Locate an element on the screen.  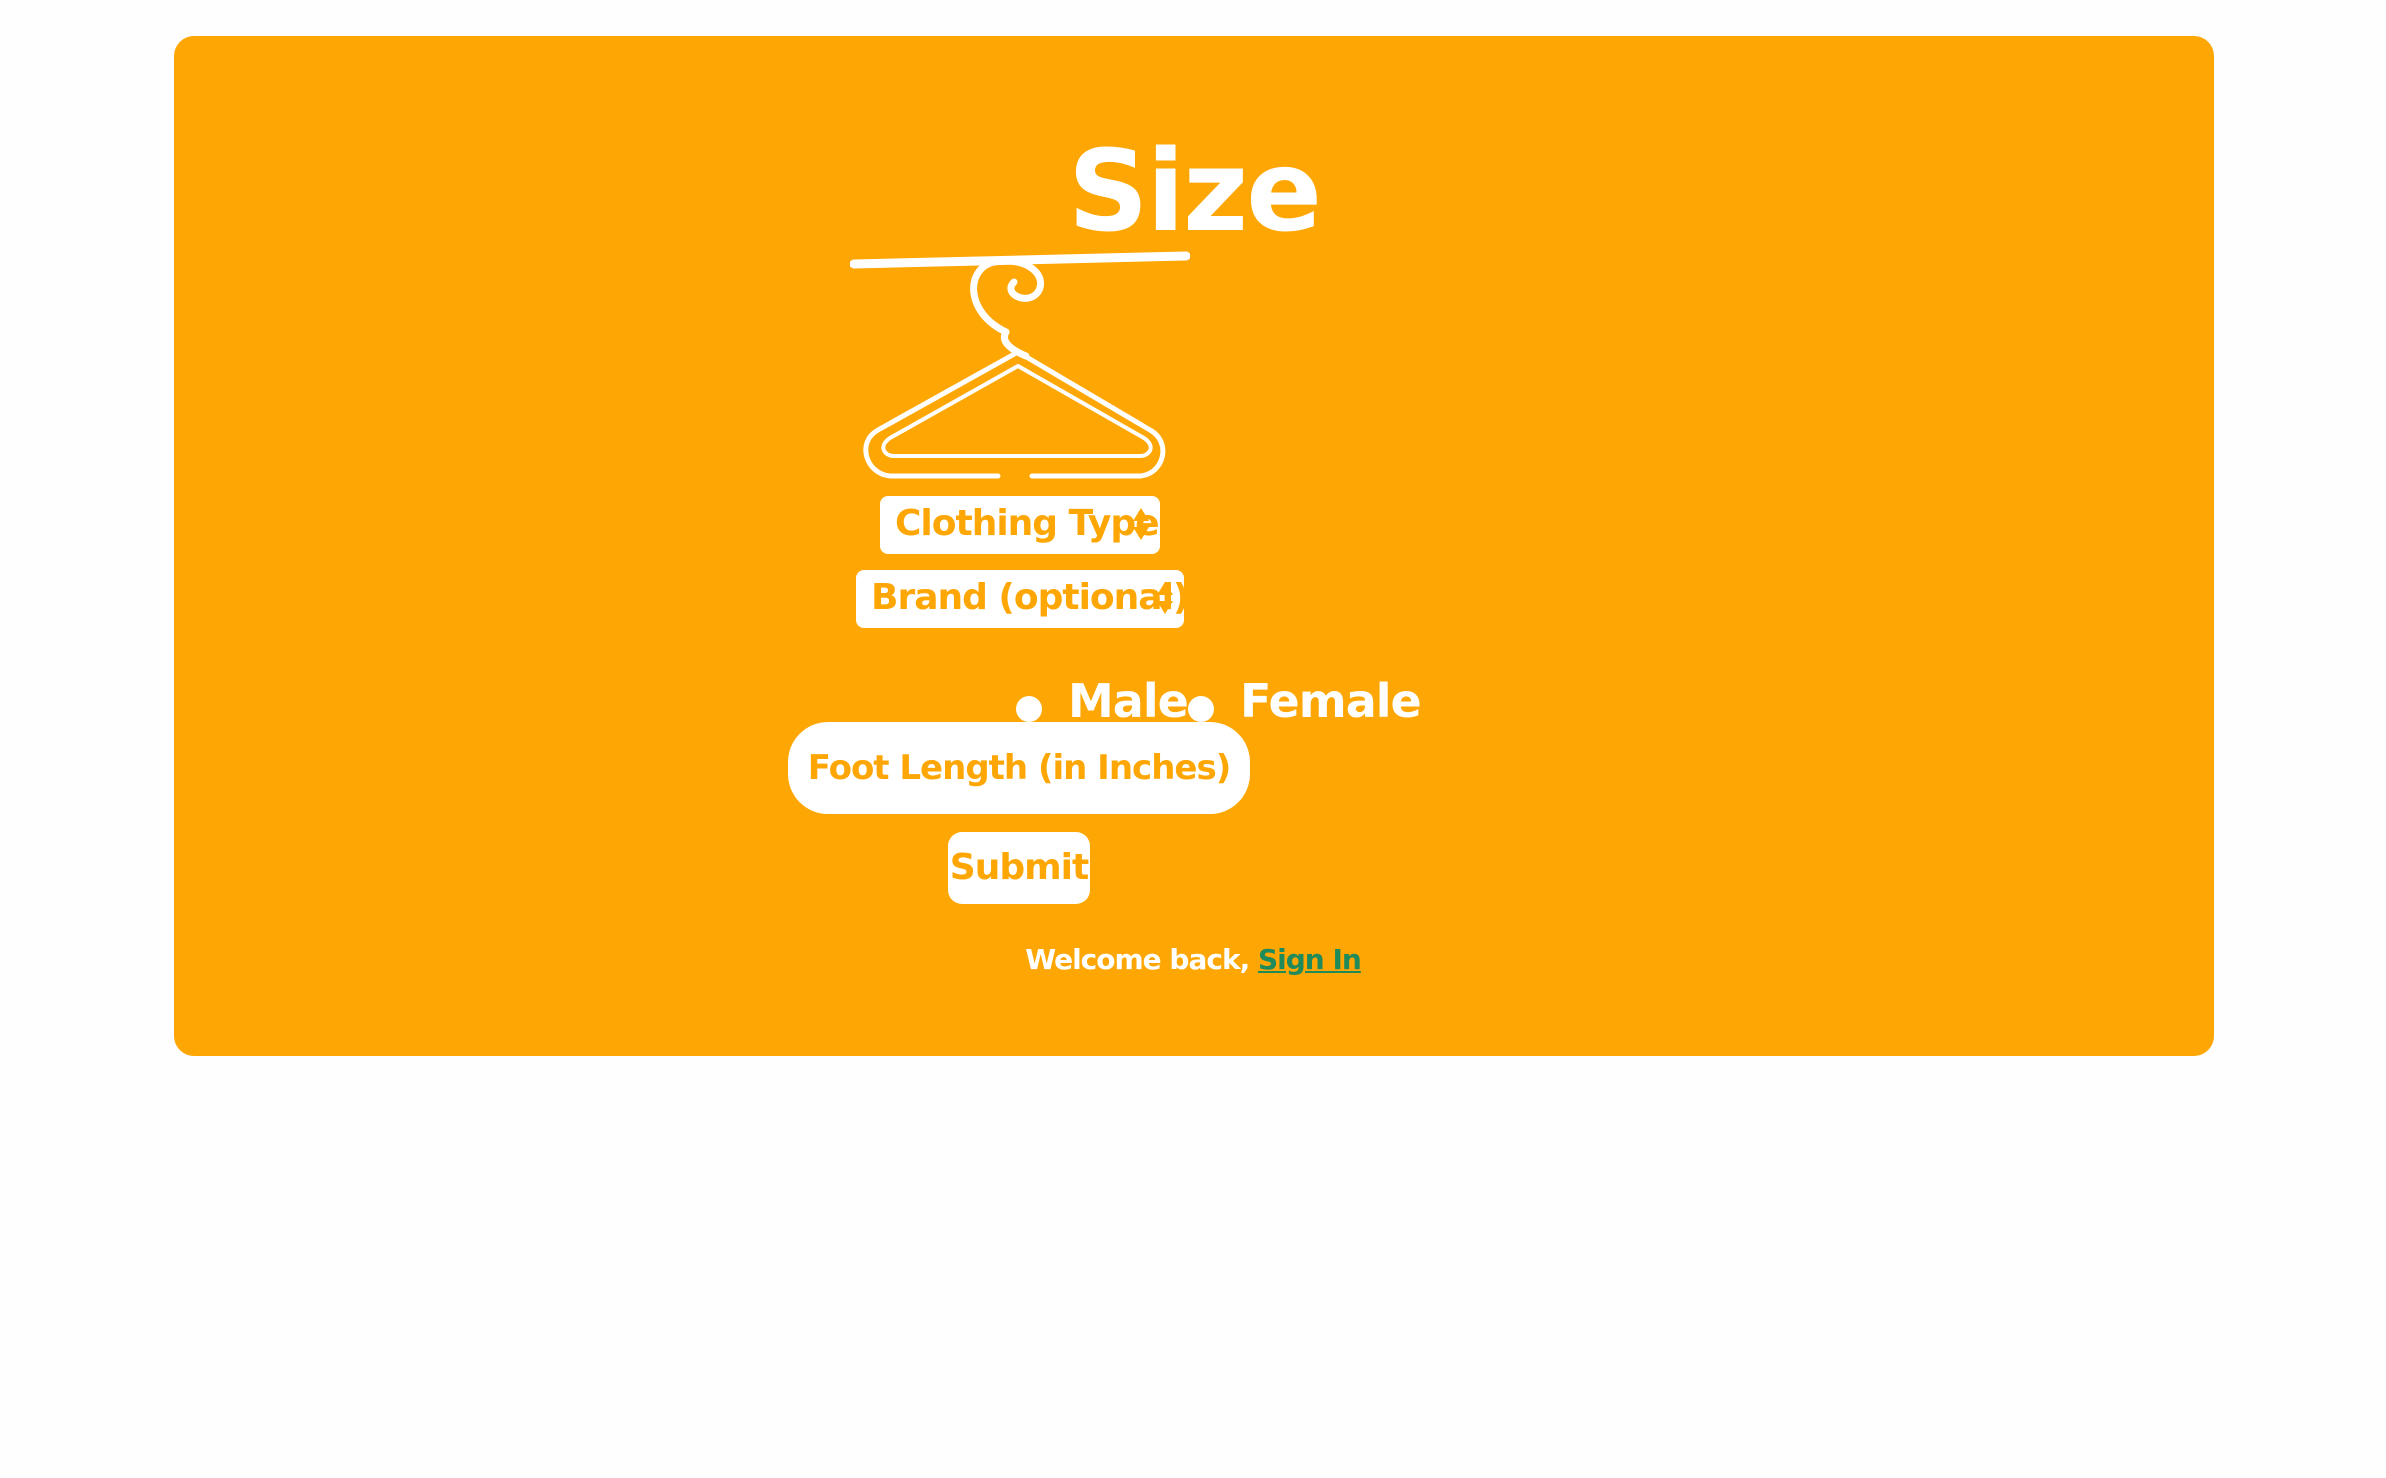
brand-selected-value: Brand (optional) is located at coordinates (1030, 597).